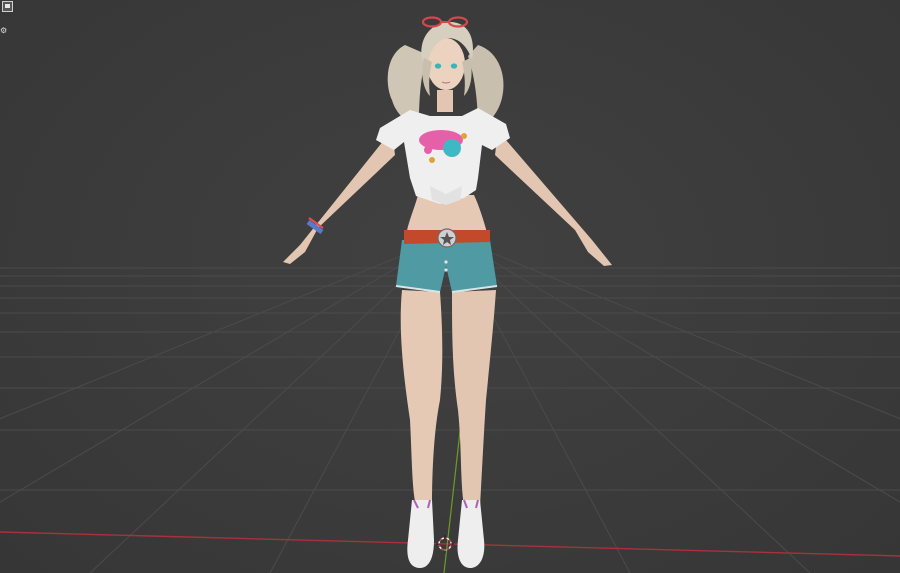  What do you see at coordinates (7, 6) in the screenshot?
I see `viewport-toggle-icon` at bounding box center [7, 6].